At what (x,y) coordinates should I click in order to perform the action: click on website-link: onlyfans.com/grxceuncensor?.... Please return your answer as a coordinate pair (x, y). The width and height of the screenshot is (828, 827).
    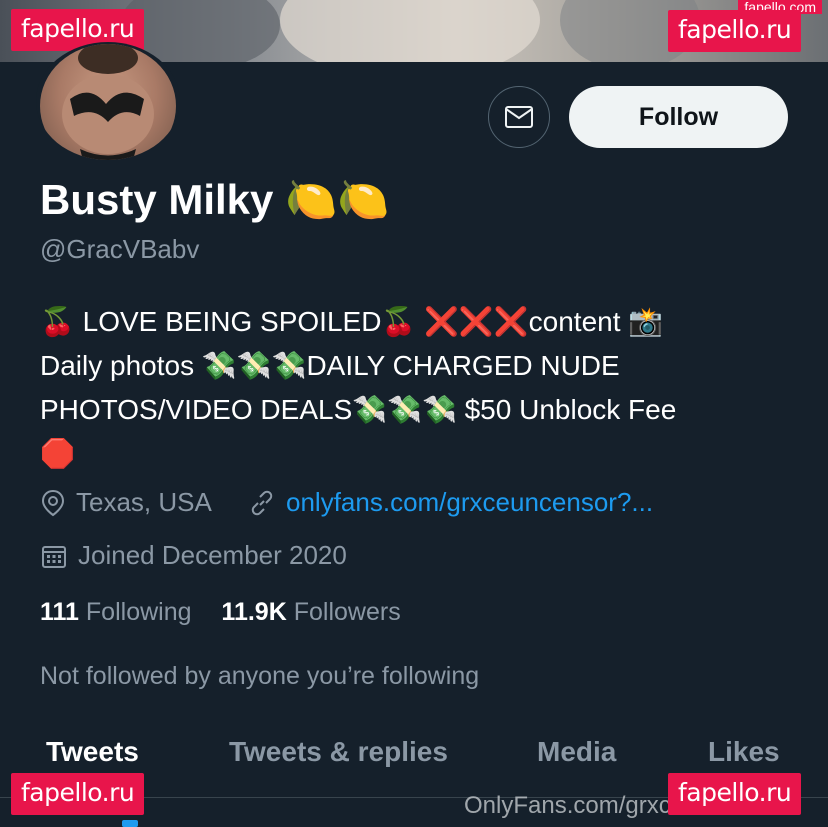
    Looking at the image, I should click on (469, 502).